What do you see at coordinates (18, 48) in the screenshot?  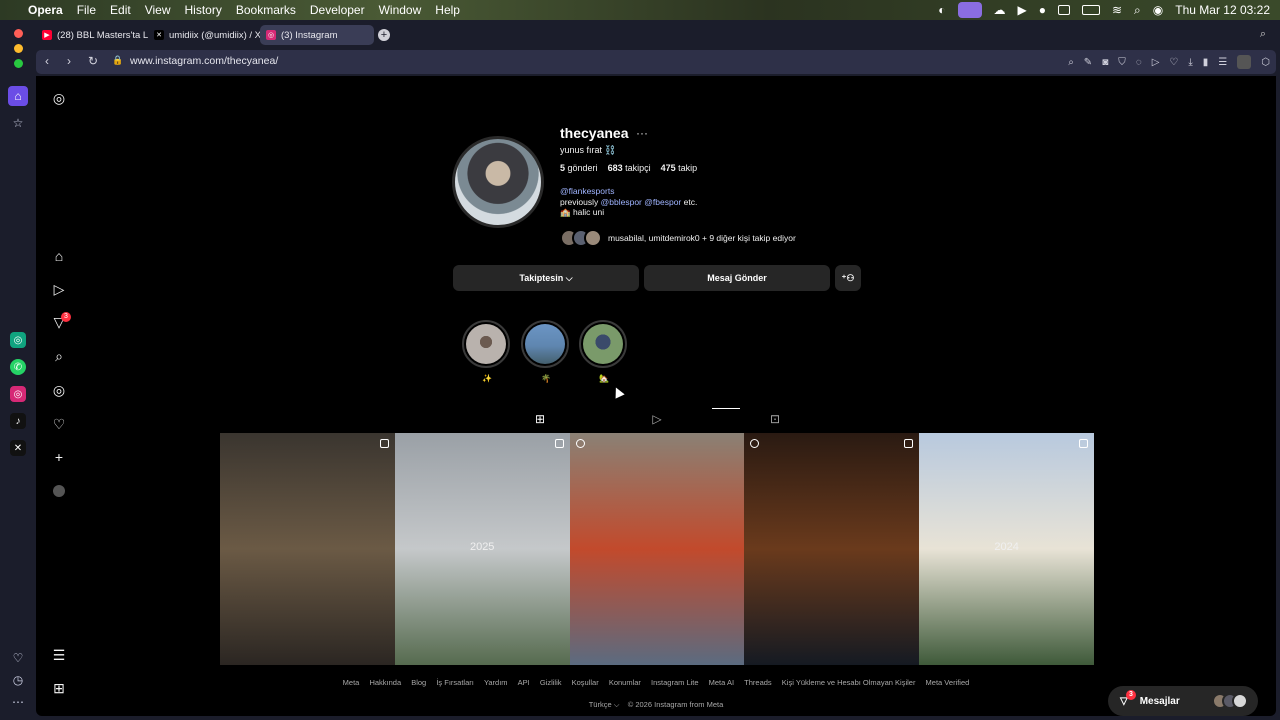 I see `minimize-window-button` at bounding box center [18, 48].